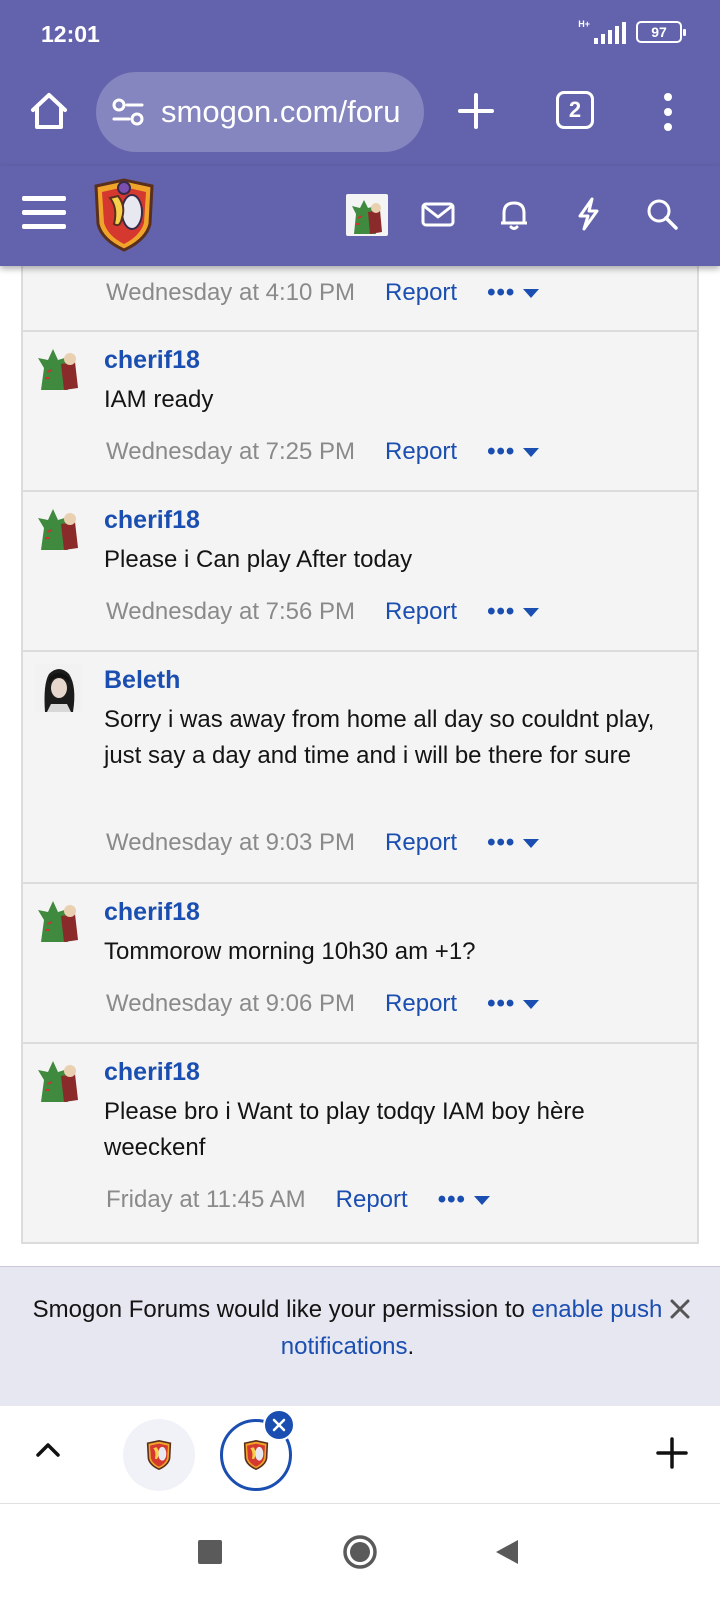 The width and height of the screenshot is (720, 1600). What do you see at coordinates (206, 1199) in the screenshot?
I see `post-time: Friday at 11:45 AM` at bounding box center [206, 1199].